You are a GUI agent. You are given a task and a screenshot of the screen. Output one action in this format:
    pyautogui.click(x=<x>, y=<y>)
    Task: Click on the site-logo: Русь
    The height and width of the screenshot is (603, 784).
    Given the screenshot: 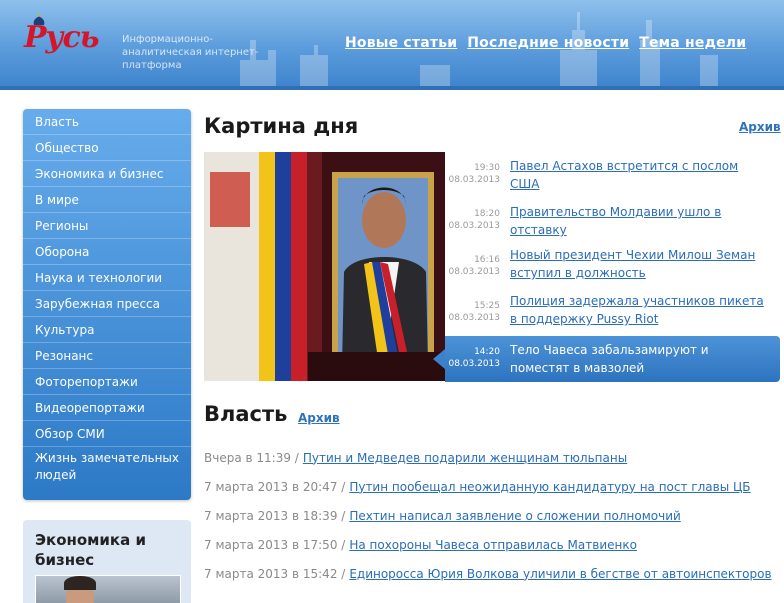 What is the action you would take?
    pyautogui.click(x=66, y=38)
    